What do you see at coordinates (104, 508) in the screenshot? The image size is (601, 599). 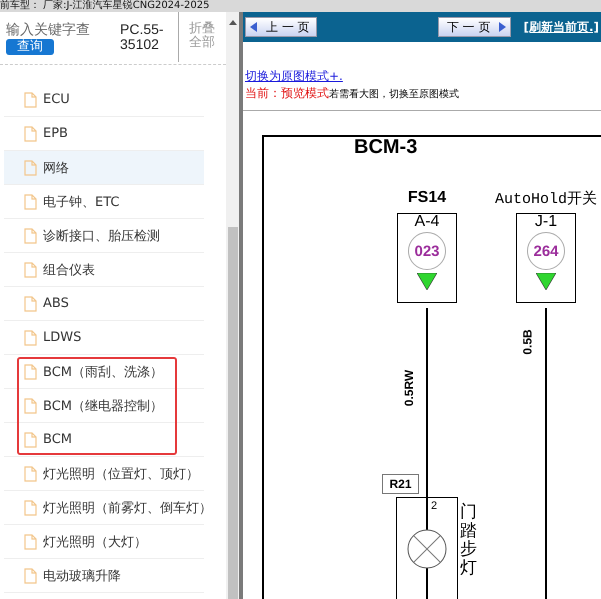 I see `sidebar-item: 灯光照明（前雾灯、倒车灯）` at bounding box center [104, 508].